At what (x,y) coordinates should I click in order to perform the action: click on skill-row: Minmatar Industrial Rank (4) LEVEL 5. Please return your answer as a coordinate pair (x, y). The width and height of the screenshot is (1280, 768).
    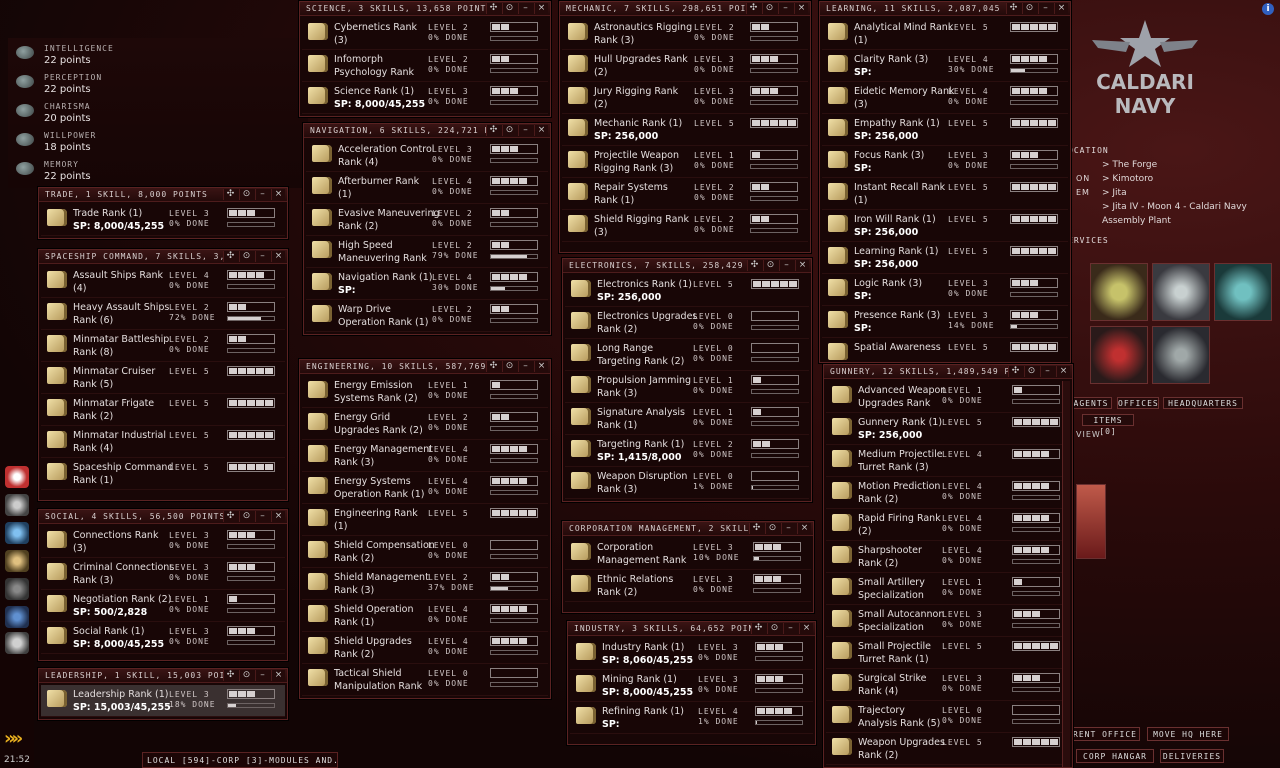
    Looking at the image, I should click on (163, 442).